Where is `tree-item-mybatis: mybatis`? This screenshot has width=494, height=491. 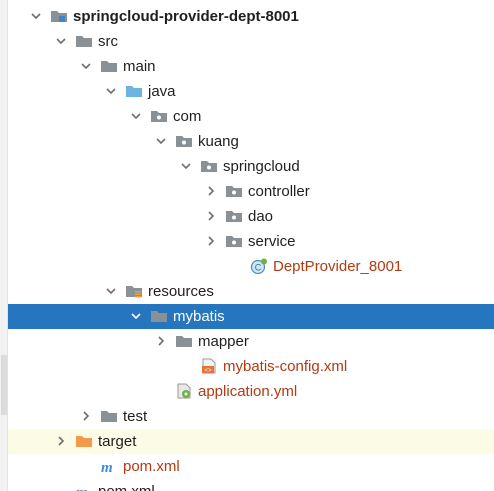 tree-item-mybatis: mybatis is located at coordinates (251, 316).